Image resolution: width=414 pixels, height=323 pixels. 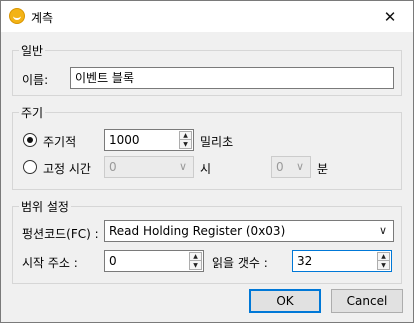 What do you see at coordinates (285, 301) in the screenshot?
I see `ok-button: OK` at bounding box center [285, 301].